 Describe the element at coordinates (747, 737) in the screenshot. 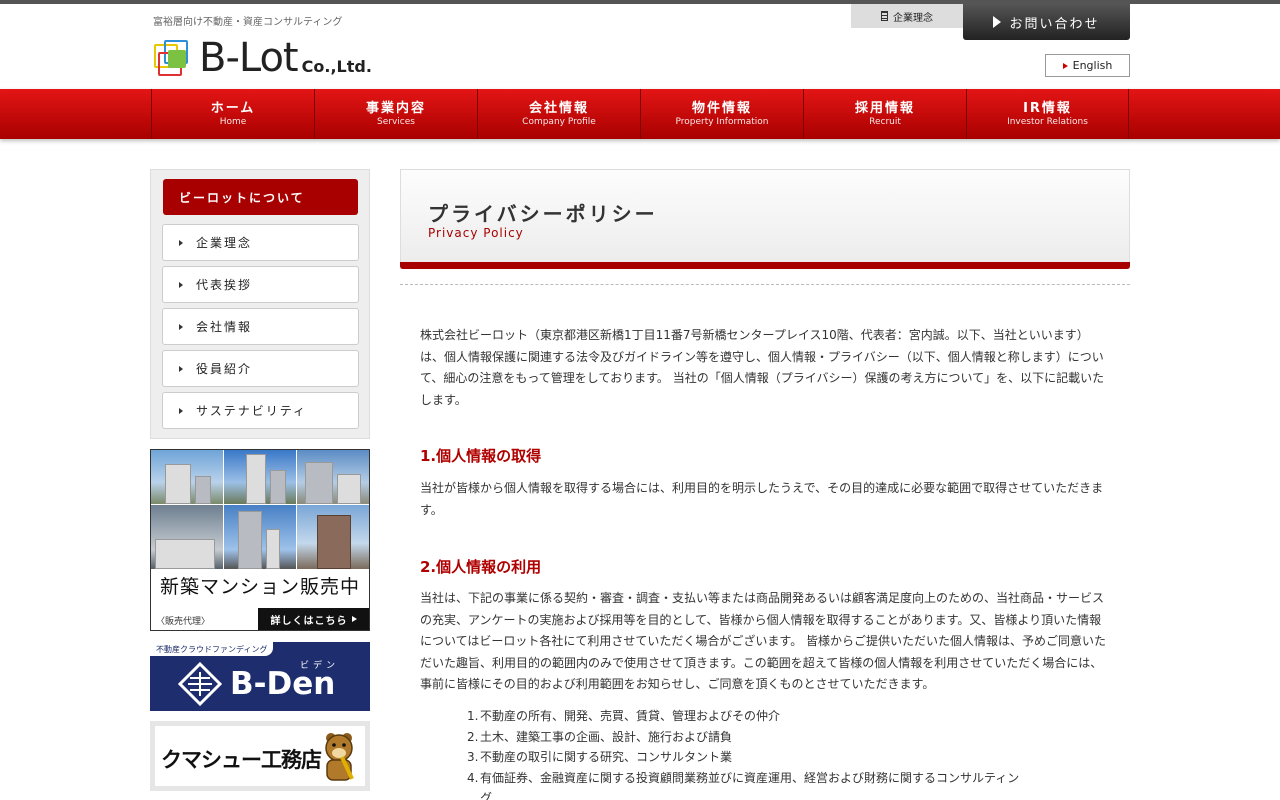

I see `list-item: 2. 土木、建築工事の企画、設計、施行および請負` at that location.